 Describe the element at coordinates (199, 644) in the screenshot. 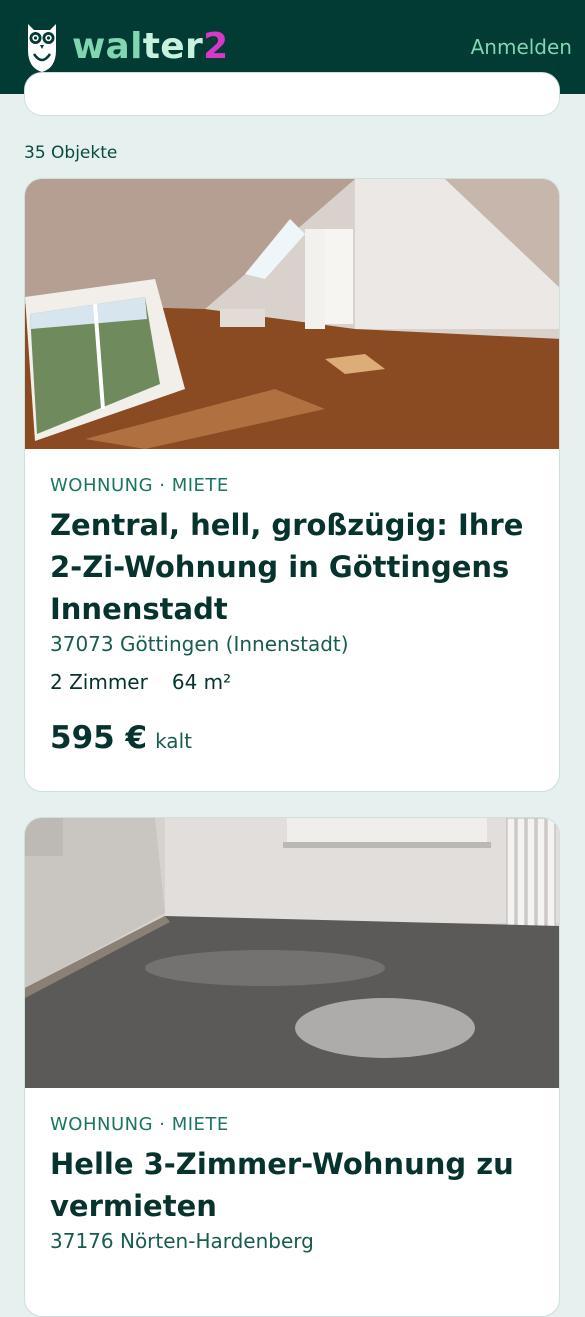

I see `listing-address: 37073 Göttingen (Innenstadt)` at that location.